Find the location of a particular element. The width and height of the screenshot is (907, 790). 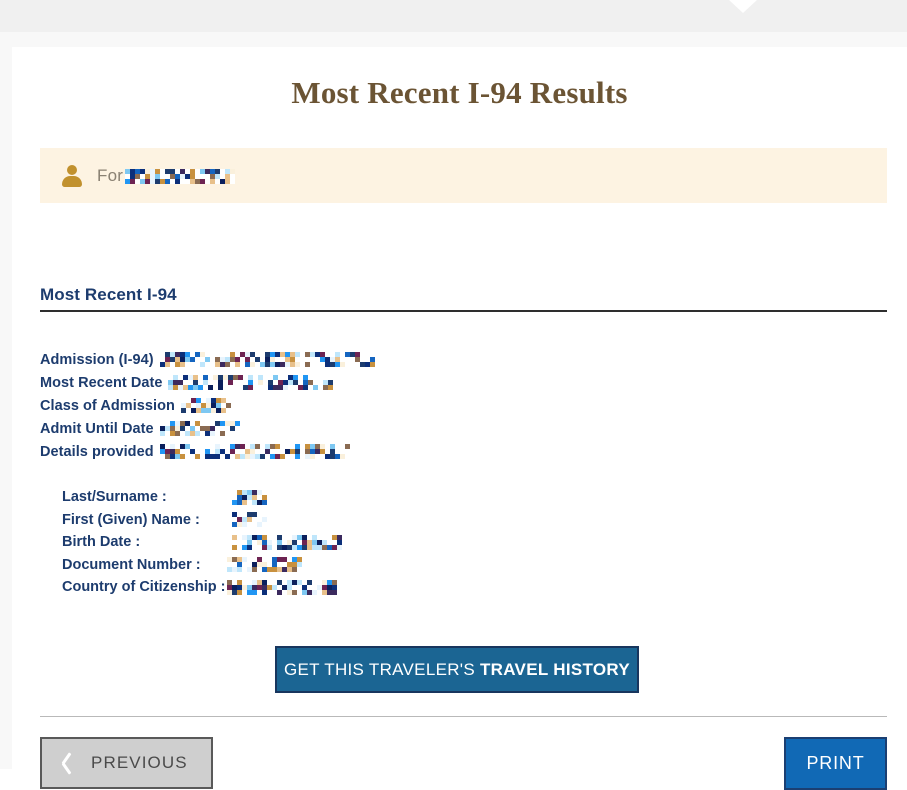

list-item: First (Given) Name : is located at coordinates (462, 520).